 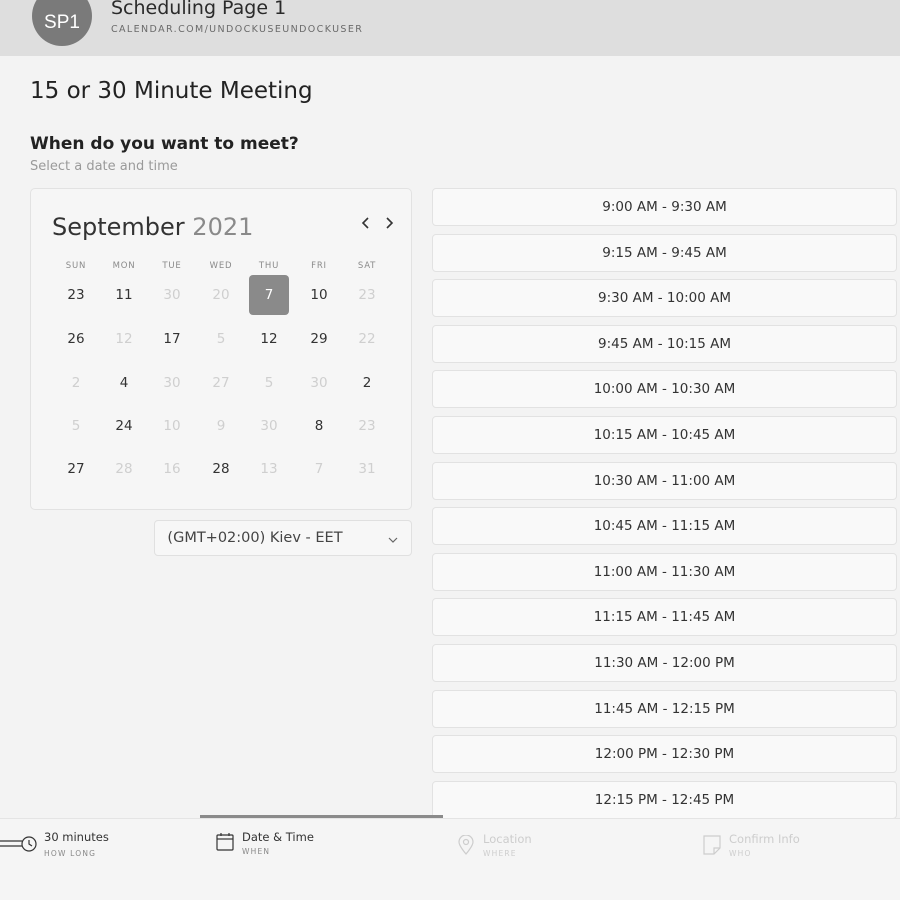 What do you see at coordinates (664, 389) in the screenshot?
I see `time-slot-button: 10:00 AM - 10:30 AM` at bounding box center [664, 389].